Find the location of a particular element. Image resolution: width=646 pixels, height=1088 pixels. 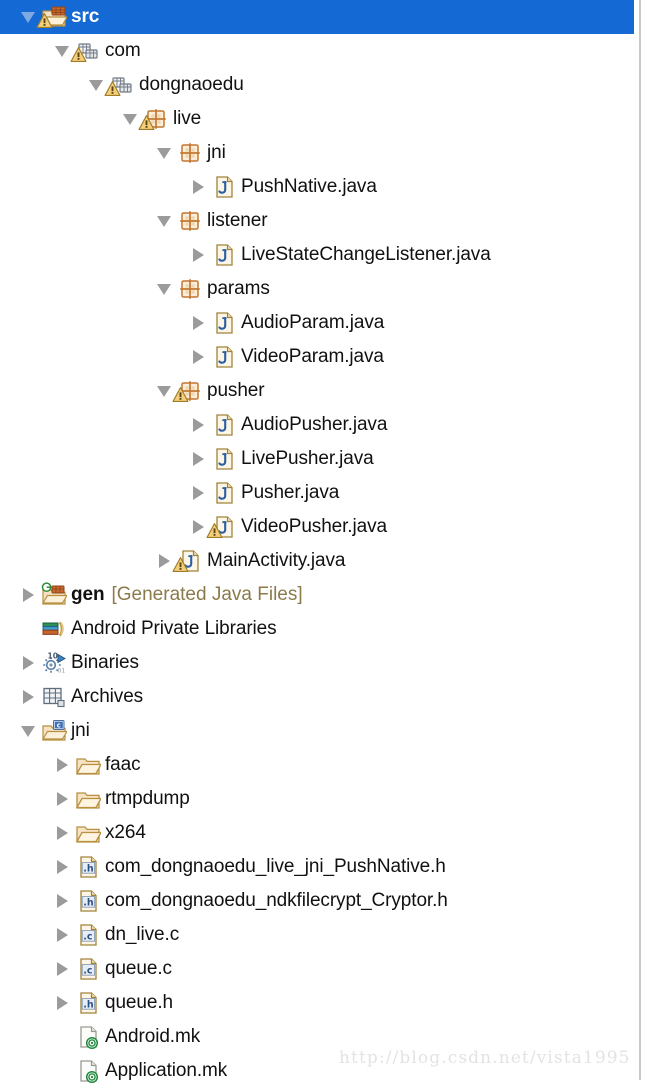

tree-row: .c queue.c is located at coordinates (323, 969).